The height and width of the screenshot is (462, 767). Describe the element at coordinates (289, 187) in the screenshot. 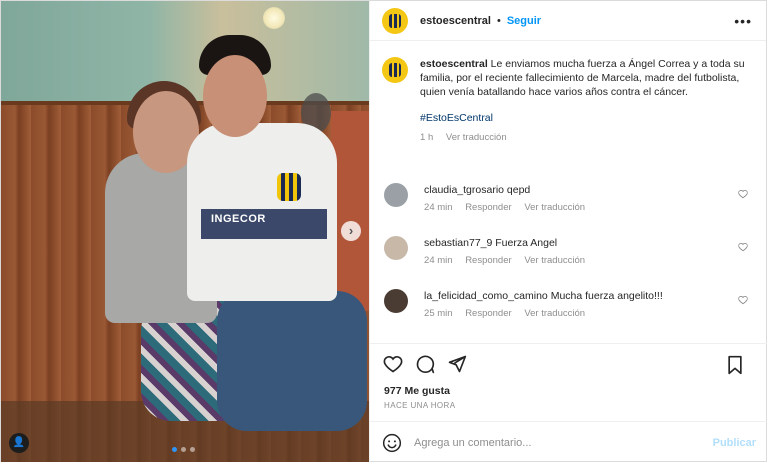

I see `photo-club-badge` at that location.